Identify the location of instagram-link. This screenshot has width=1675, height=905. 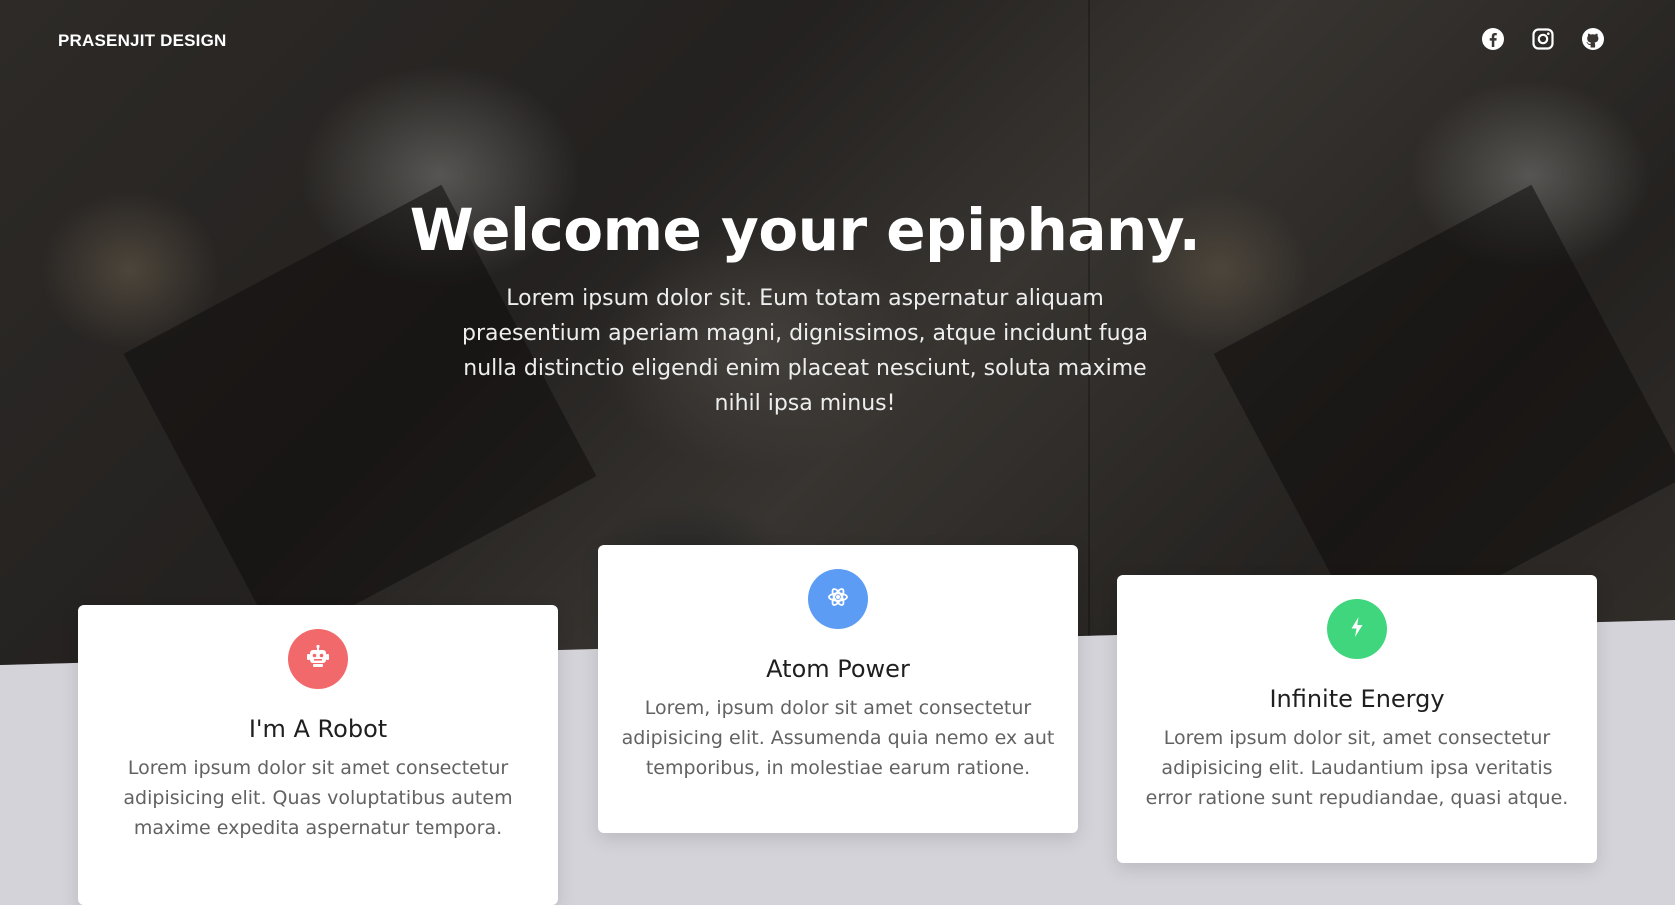
(1543, 41).